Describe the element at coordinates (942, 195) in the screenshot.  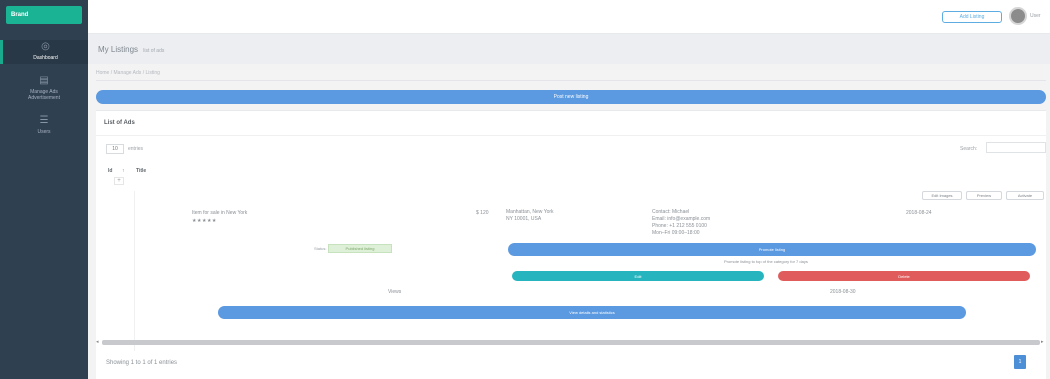
I see `edit-images-button: Edit Images` at that location.